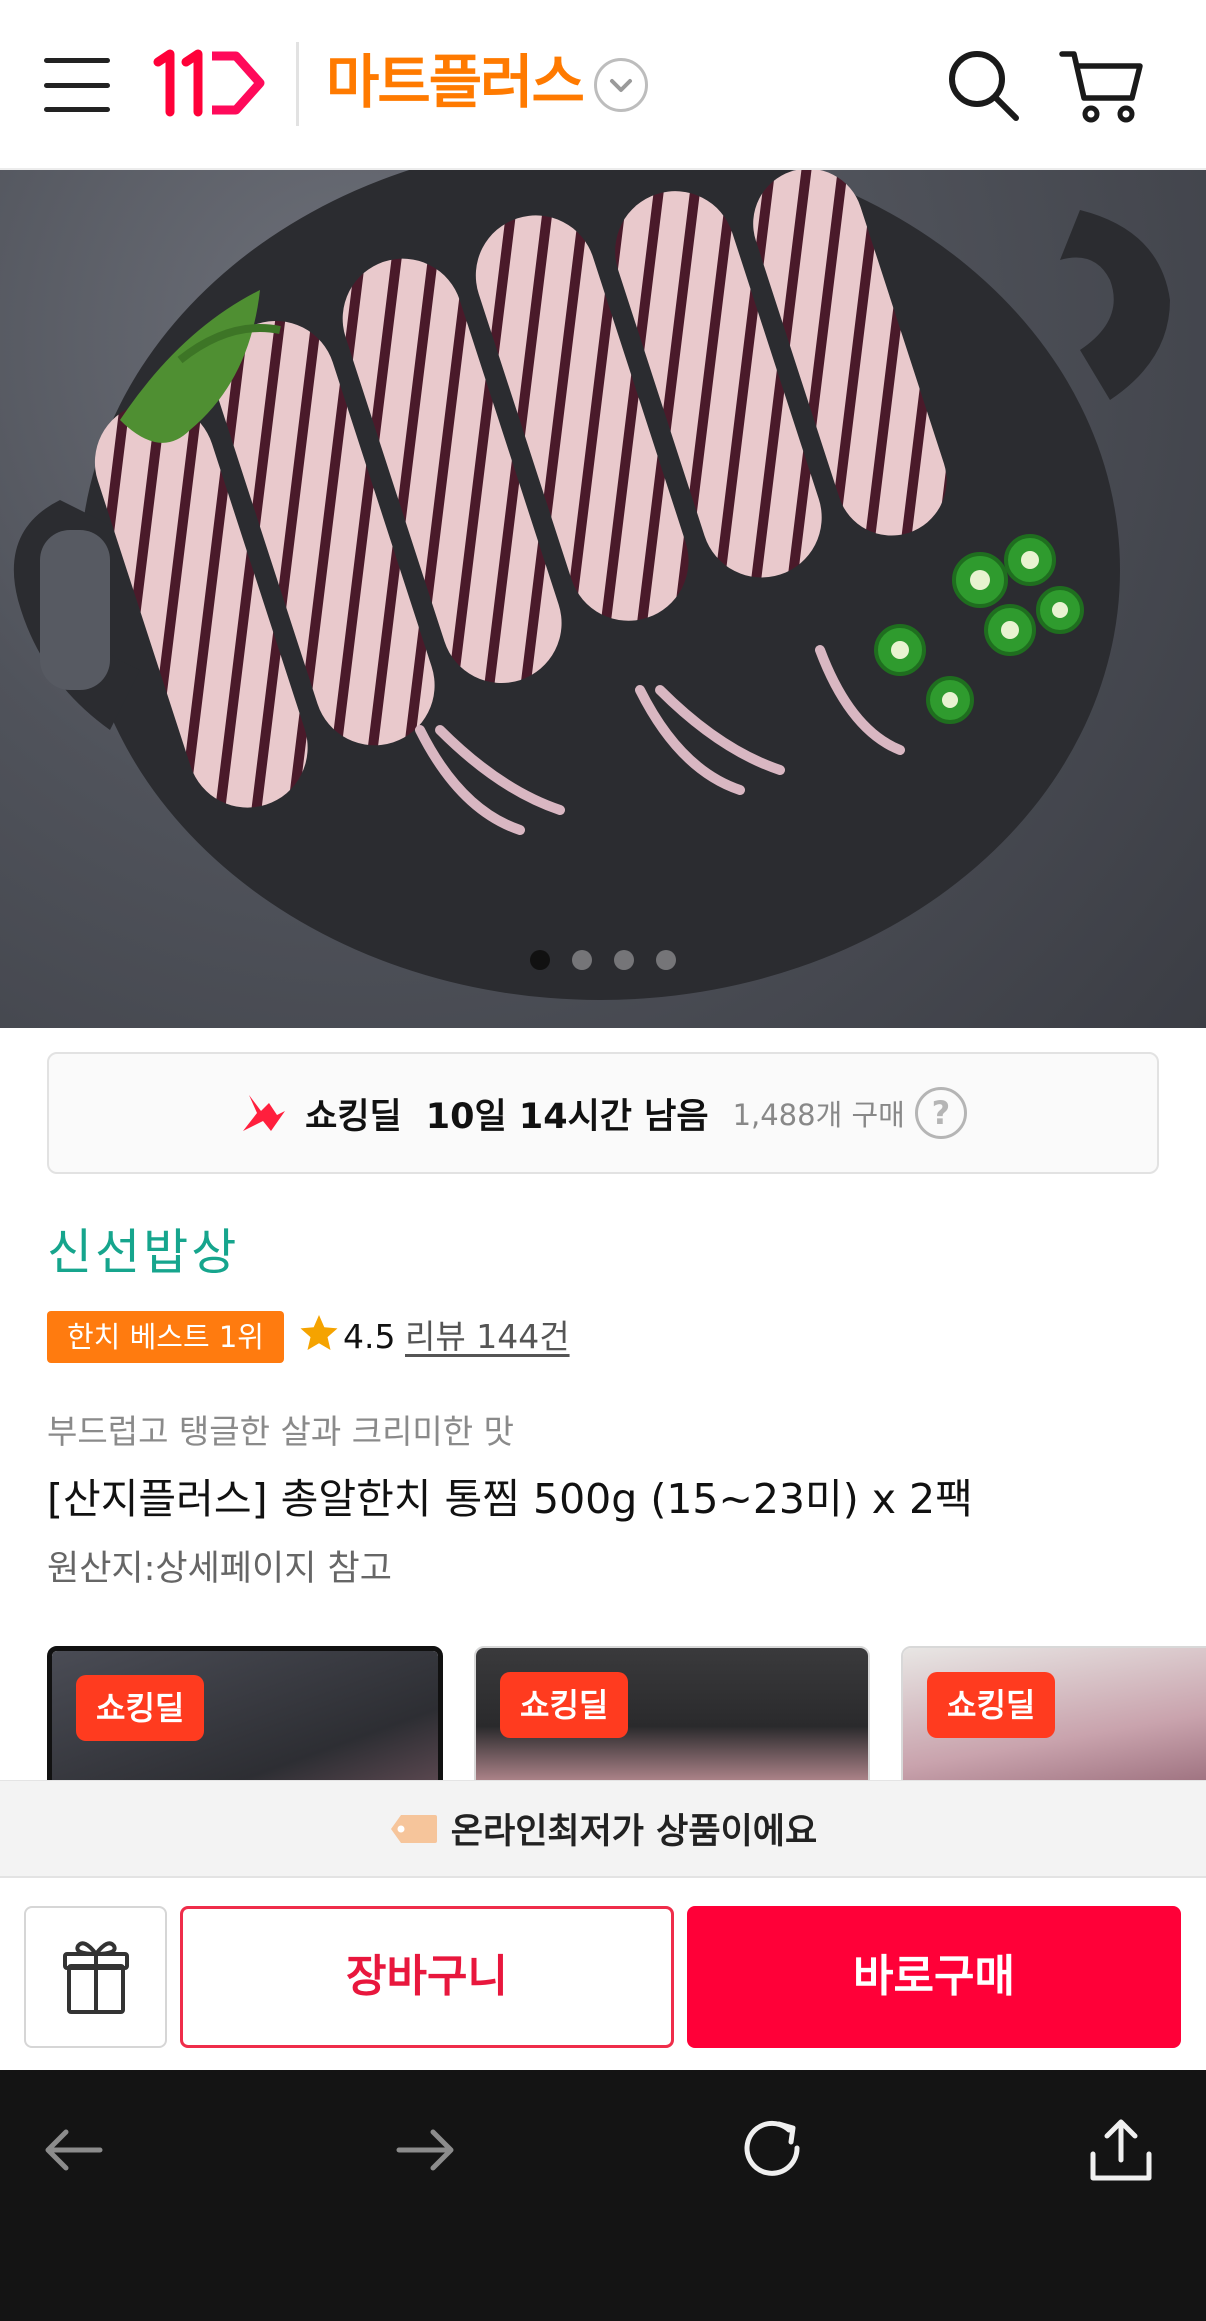  I want to click on rating-value: 4.5, so click(369, 1336).